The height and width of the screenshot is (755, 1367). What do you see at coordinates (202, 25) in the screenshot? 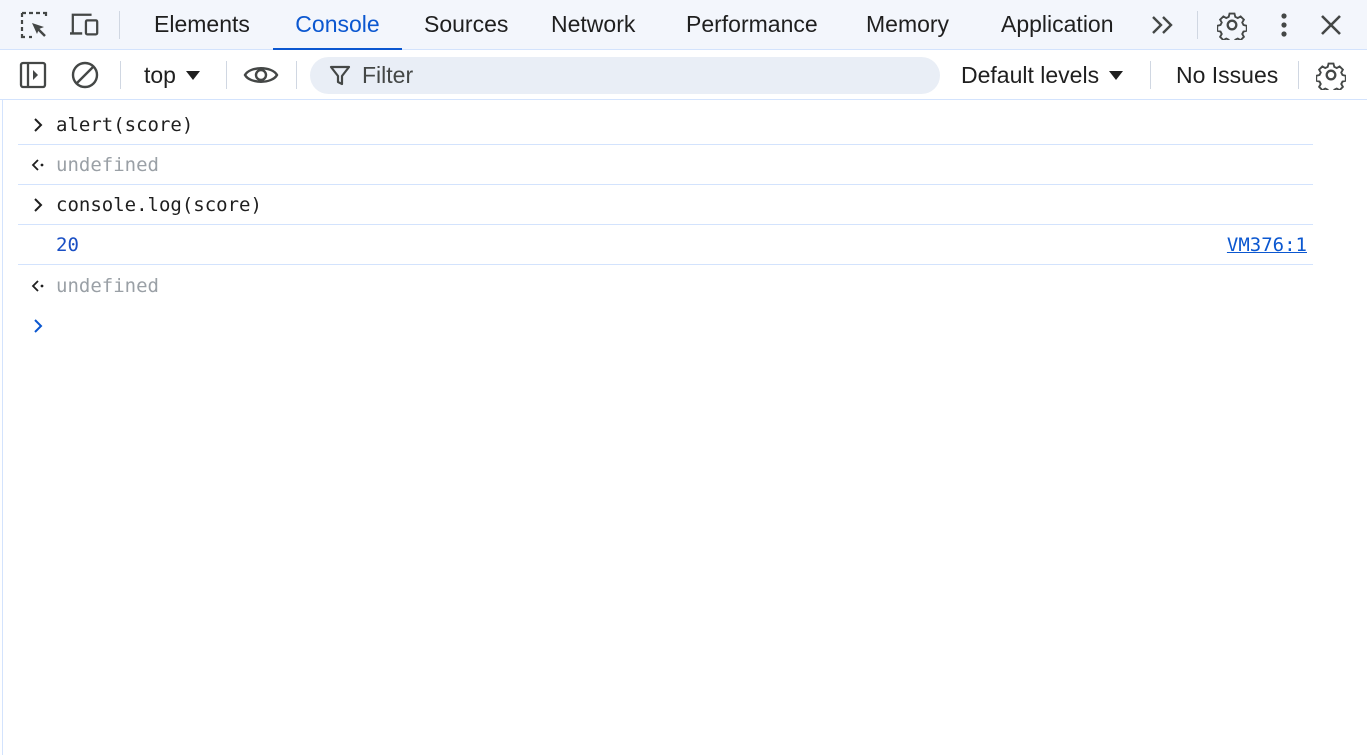
I see `tab-elements: Elements` at bounding box center [202, 25].